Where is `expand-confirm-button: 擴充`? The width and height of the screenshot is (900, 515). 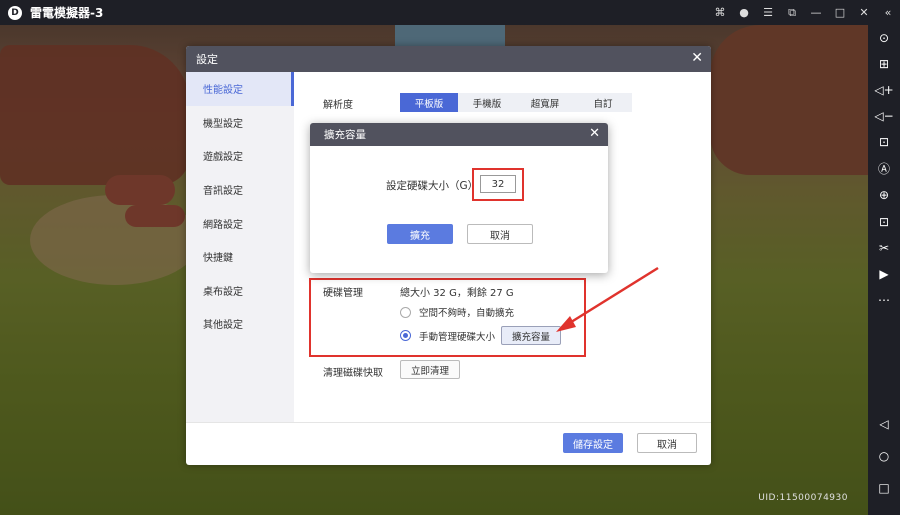 expand-confirm-button: 擴充 is located at coordinates (420, 234).